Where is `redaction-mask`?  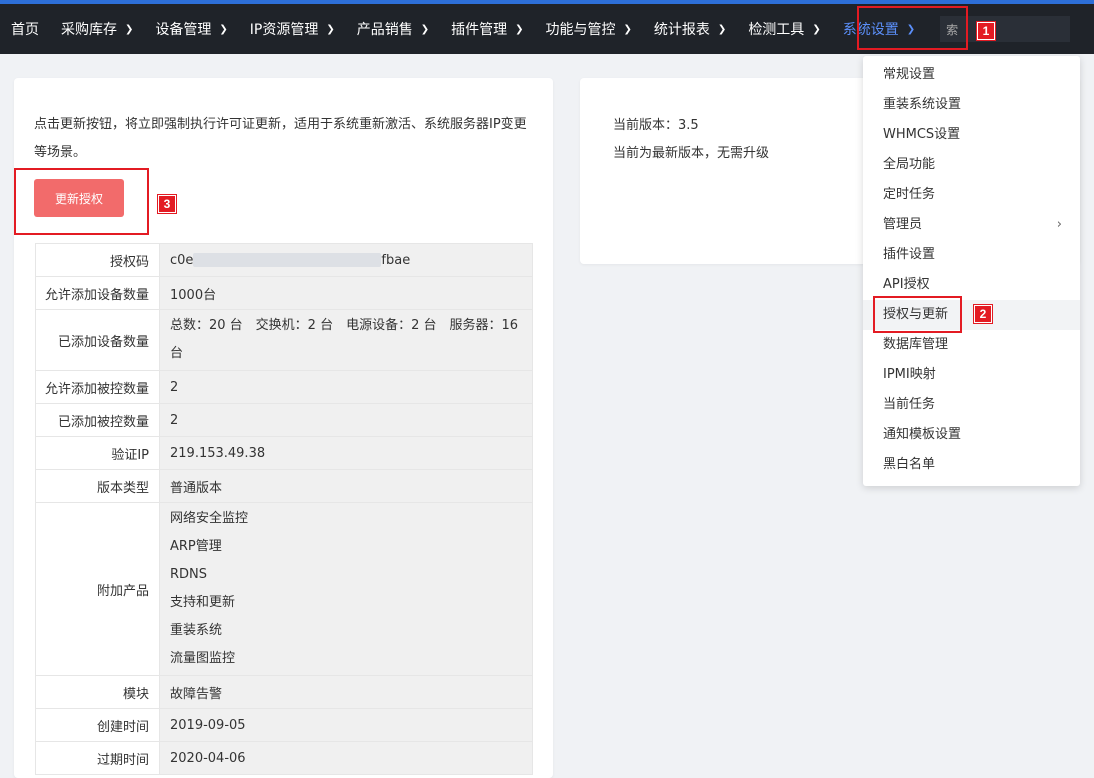
redaction-mask is located at coordinates (287, 260).